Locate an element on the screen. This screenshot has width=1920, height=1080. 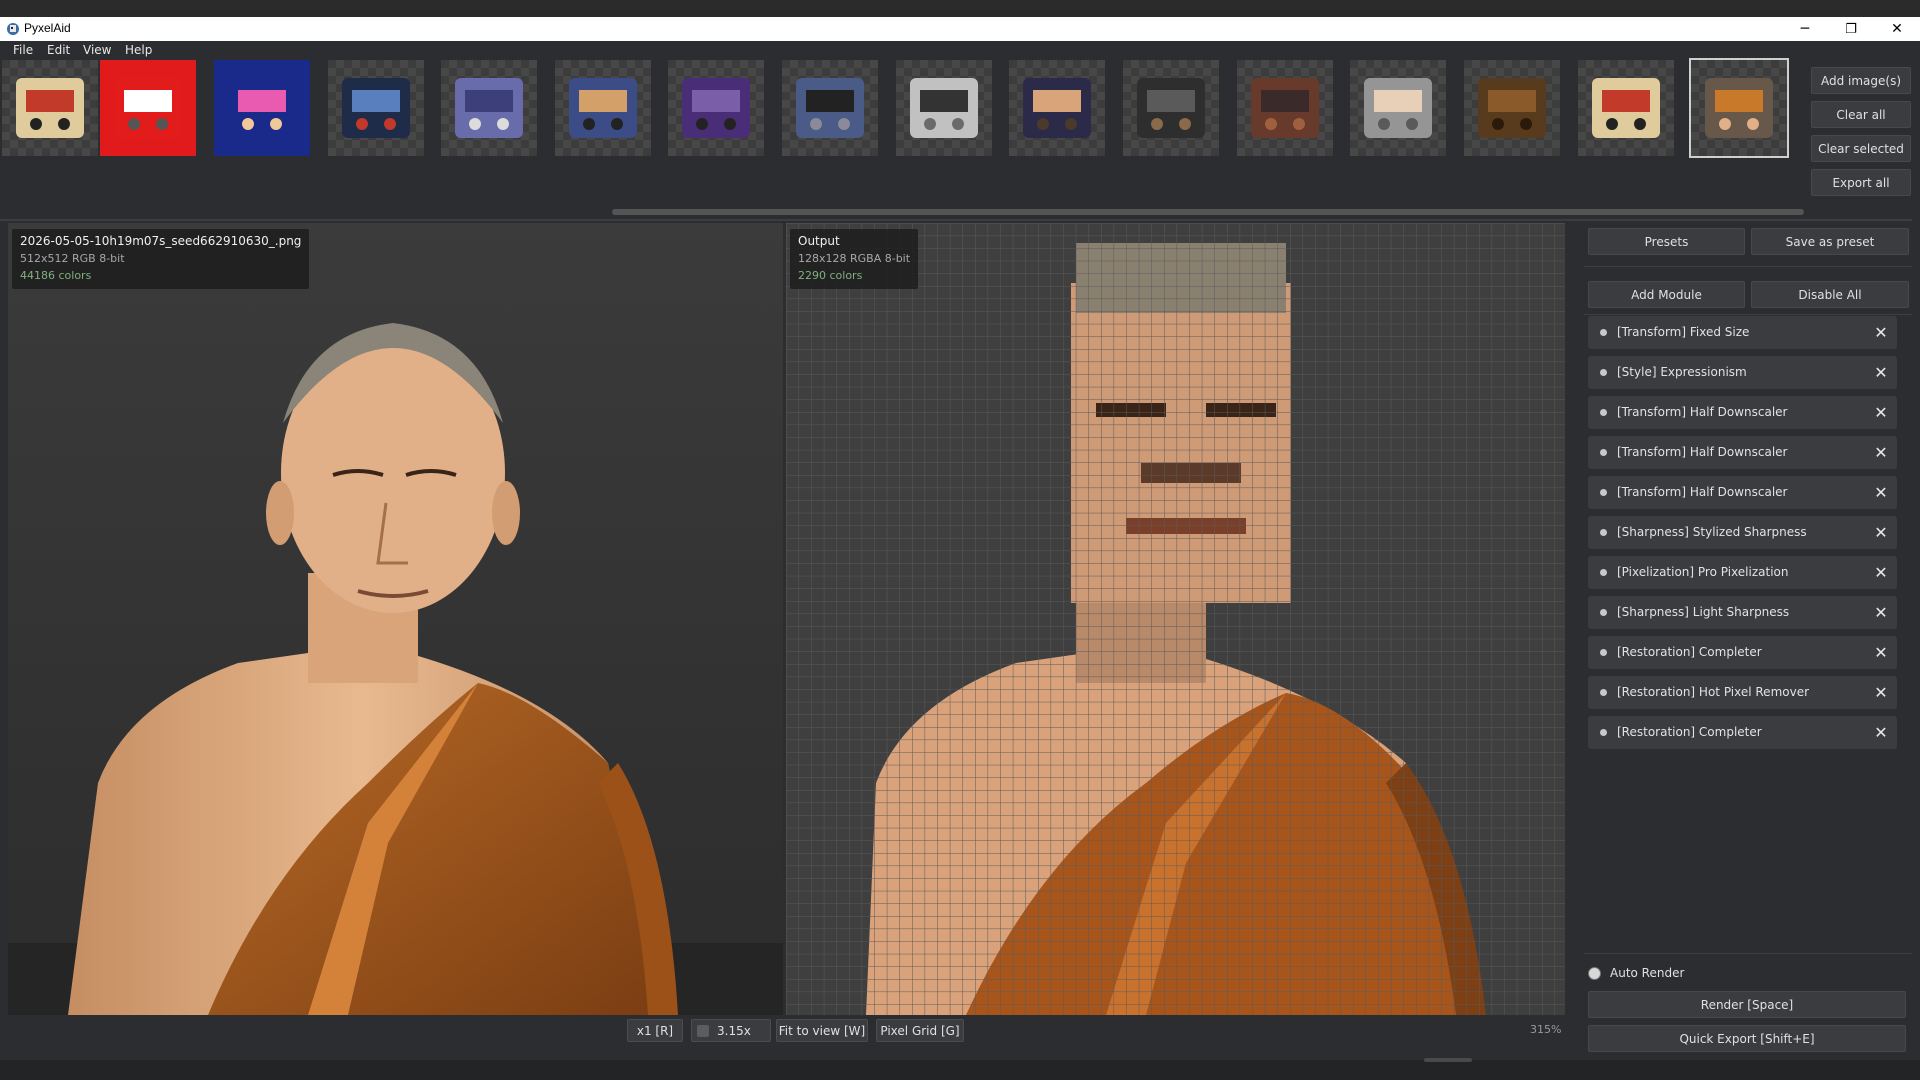
module-item: [Sharpness] Stylized Sharpness ✕ is located at coordinates (1742, 532).